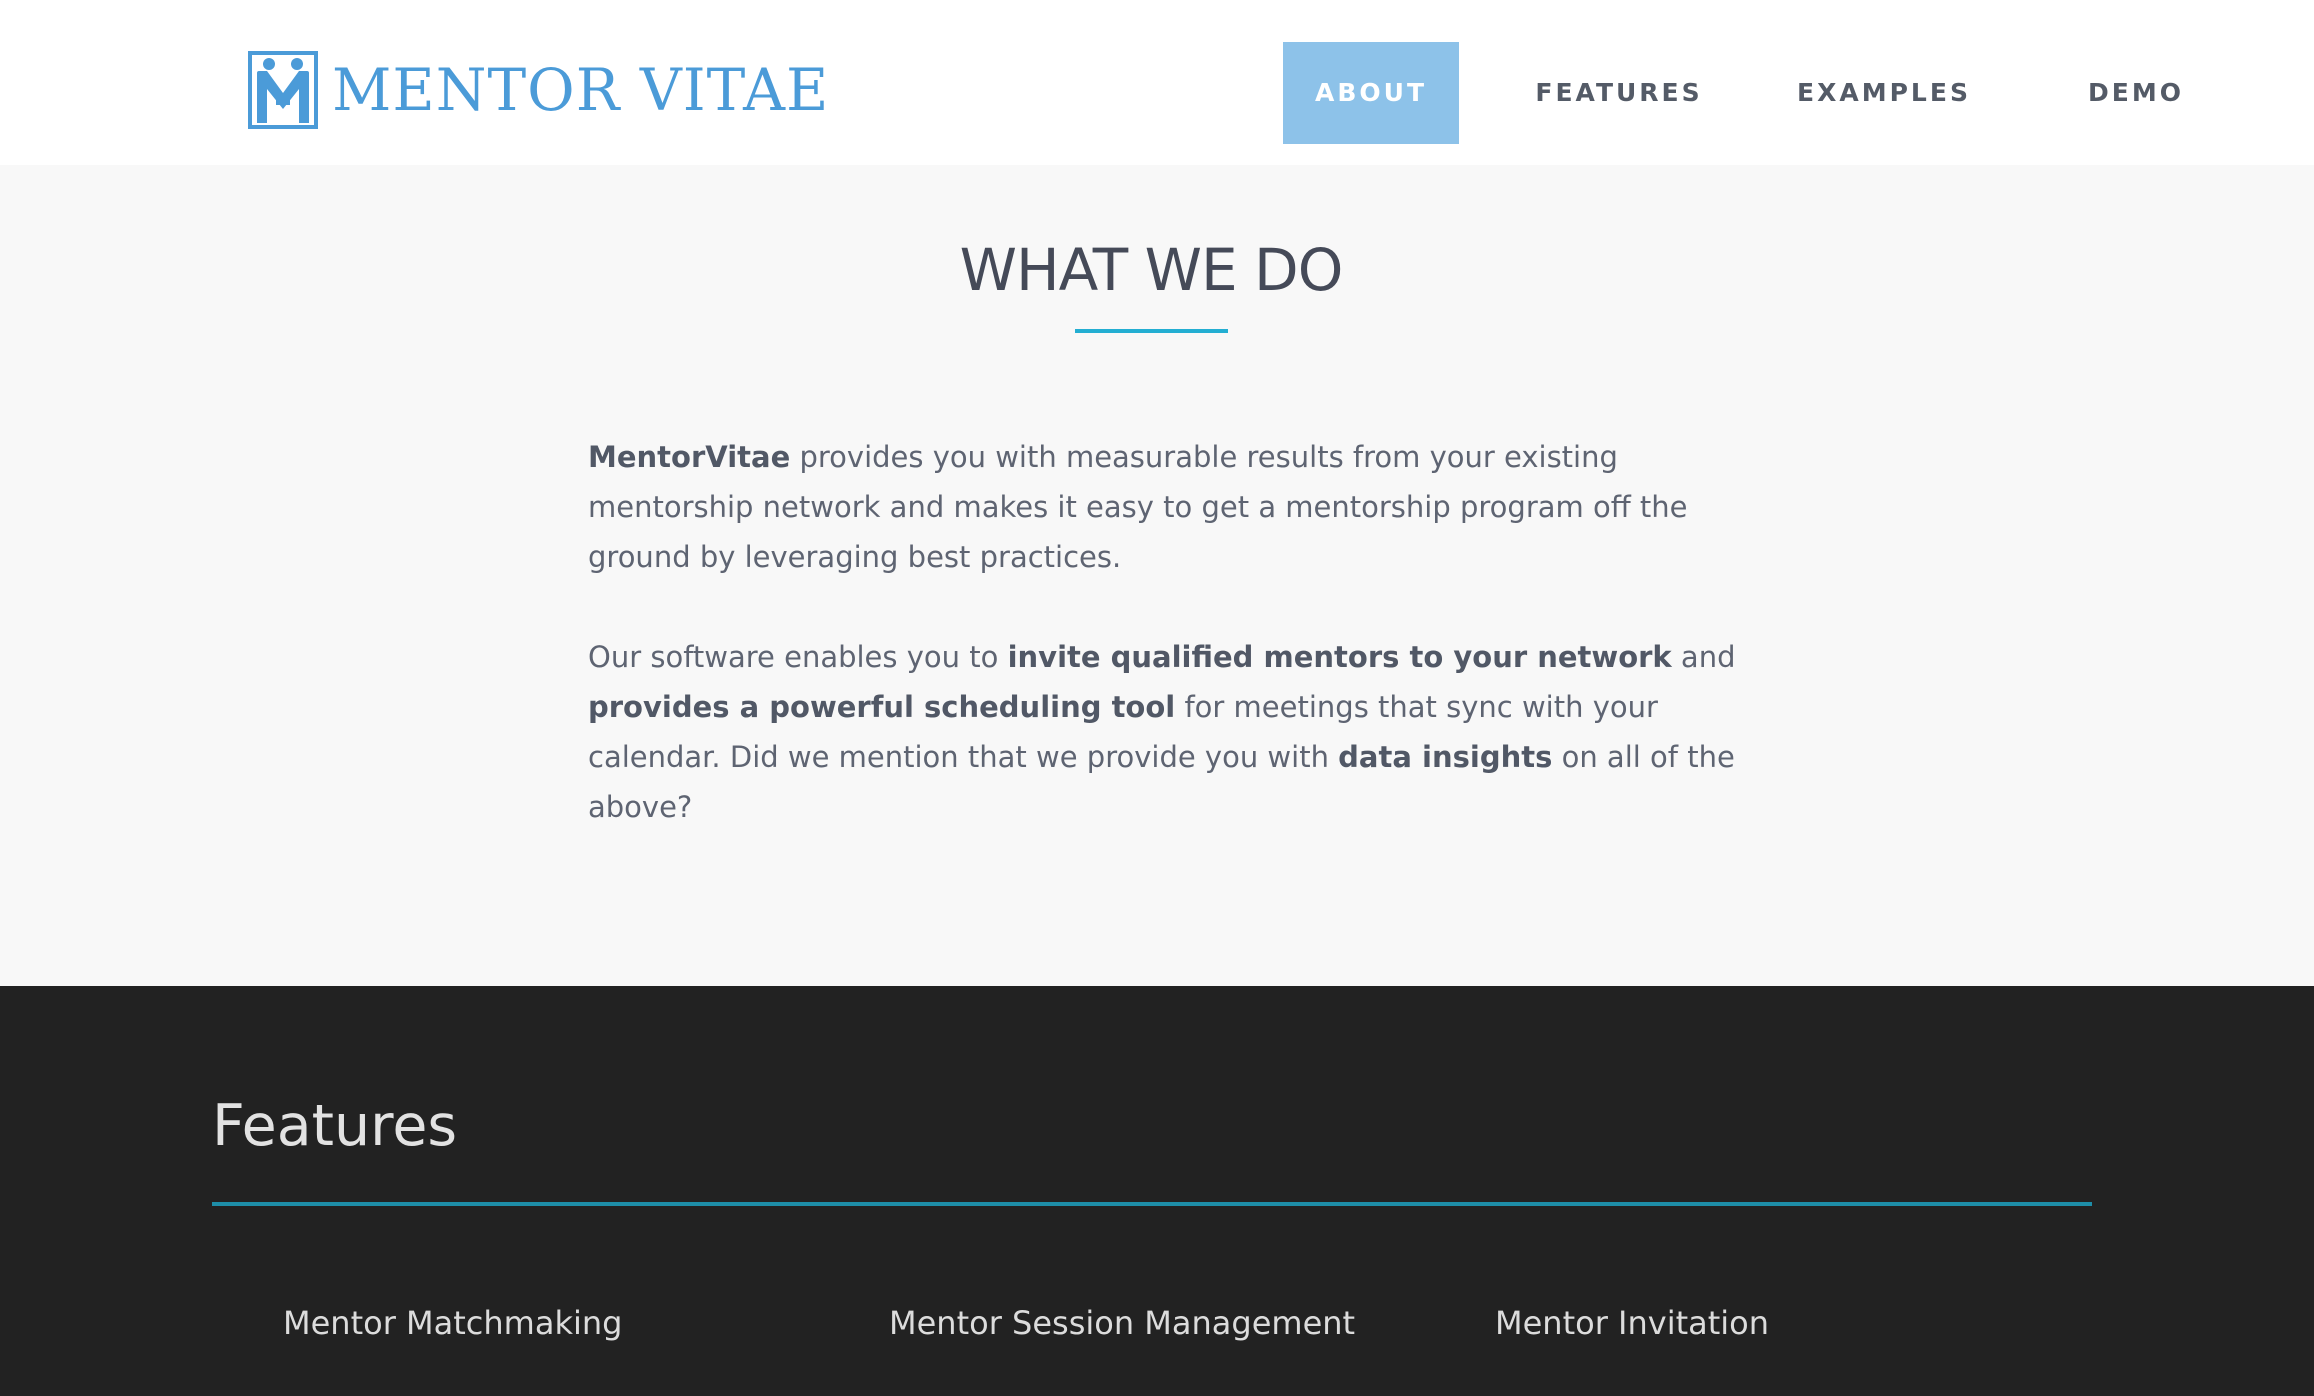  What do you see at coordinates (1445, 757) in the screenshot?
I see `highlight-insights: data insights` at bounding box center [1445, 757].